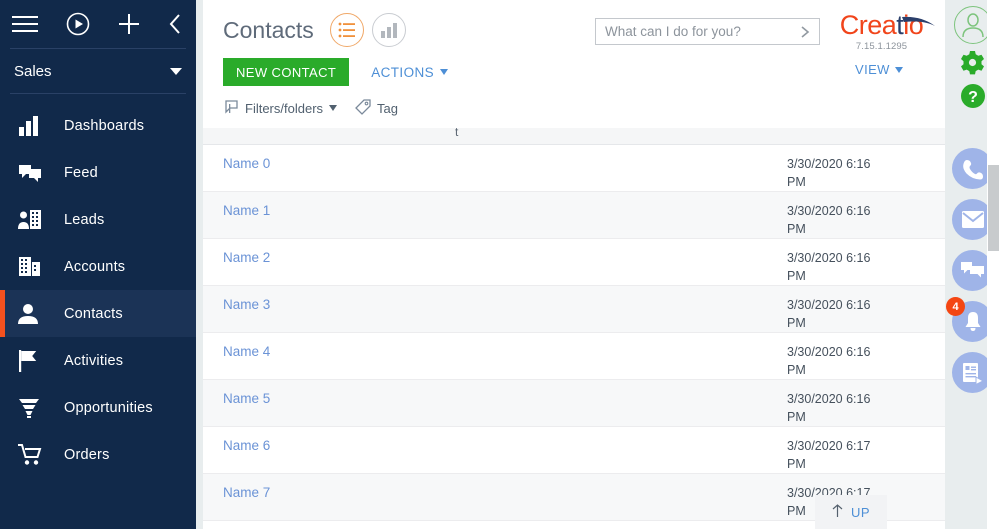 This screenshot has width=1000, height=529. Describe the element at coordinates (284, 108) in the screenshot. I see `filters-label: Filters/folders` at that location.